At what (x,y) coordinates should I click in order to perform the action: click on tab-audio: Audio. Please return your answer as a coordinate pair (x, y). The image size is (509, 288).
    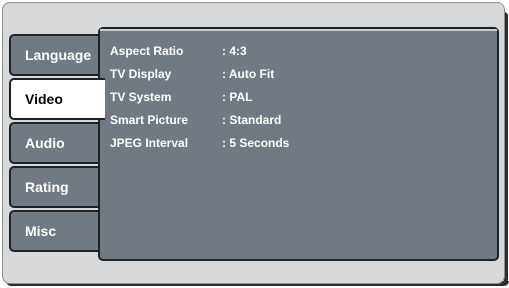
    Looking at the image, I should click on (55, 143).